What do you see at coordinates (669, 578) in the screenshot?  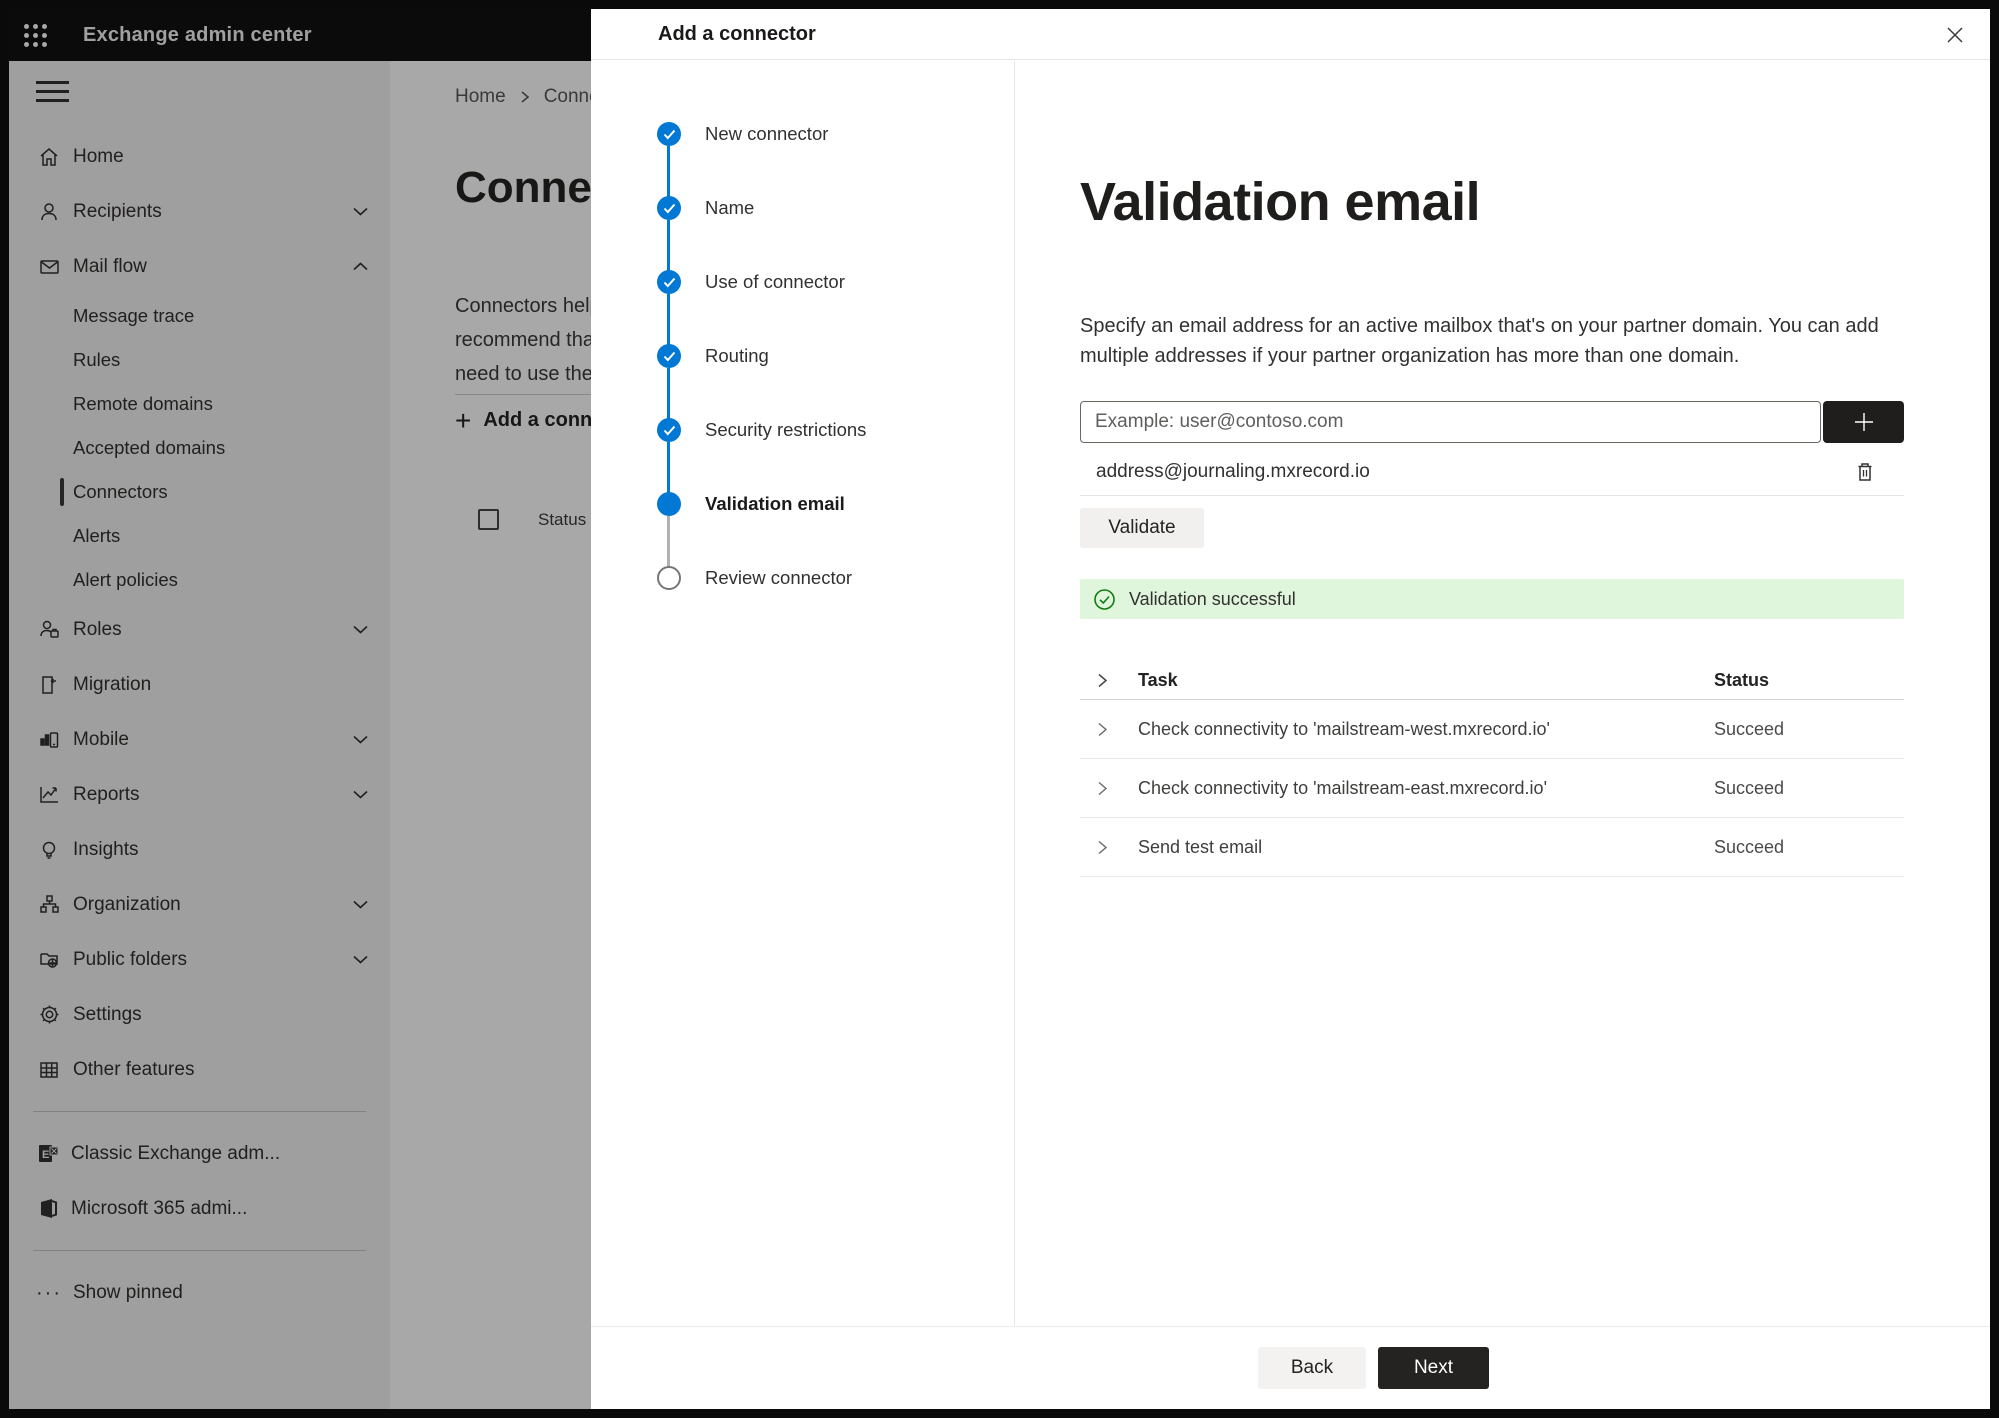 I see `step-upcoming-dot` at bounding box center [669, 578].